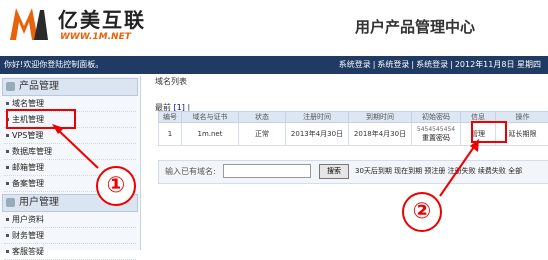  Describe the element at coordinates (422, 212) in the screenshot. I see `marker-2: ②` at that location.